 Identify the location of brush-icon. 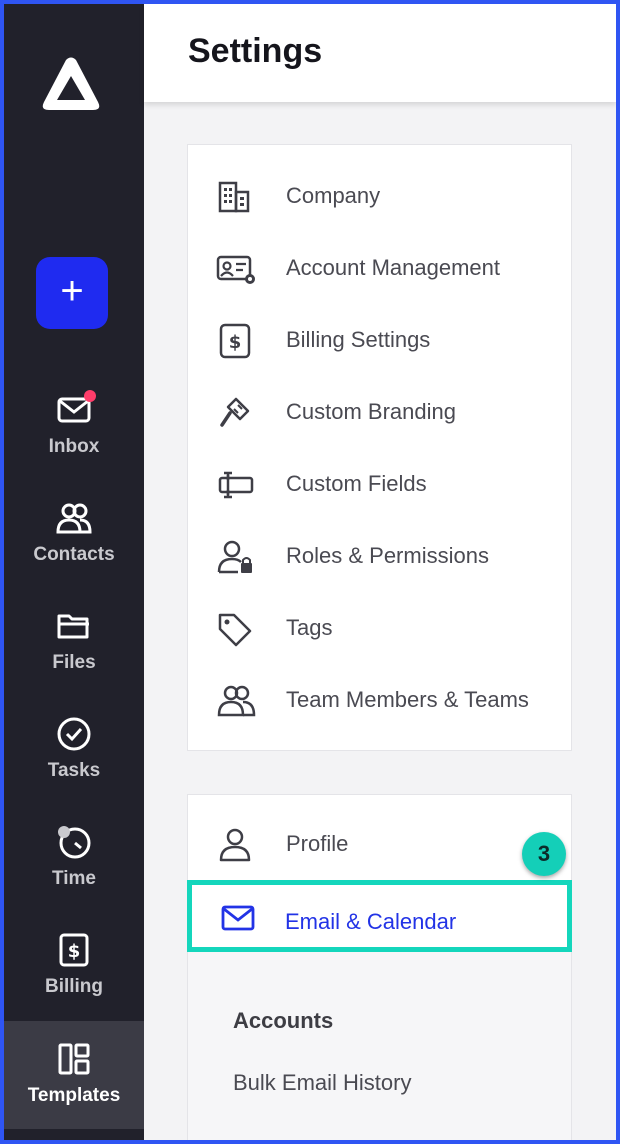
(235, 413).